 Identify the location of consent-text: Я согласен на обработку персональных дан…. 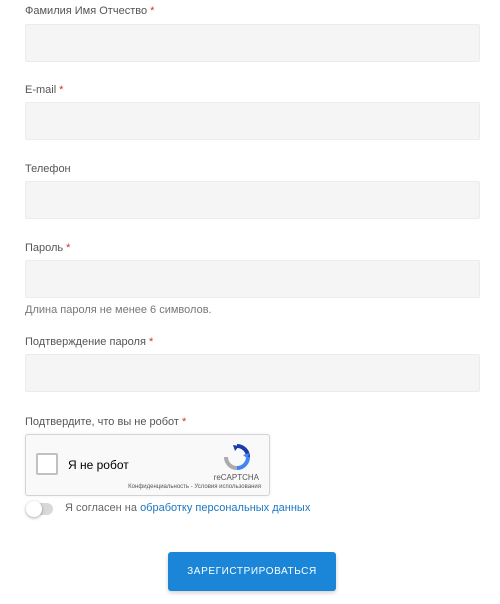
(187, 508).